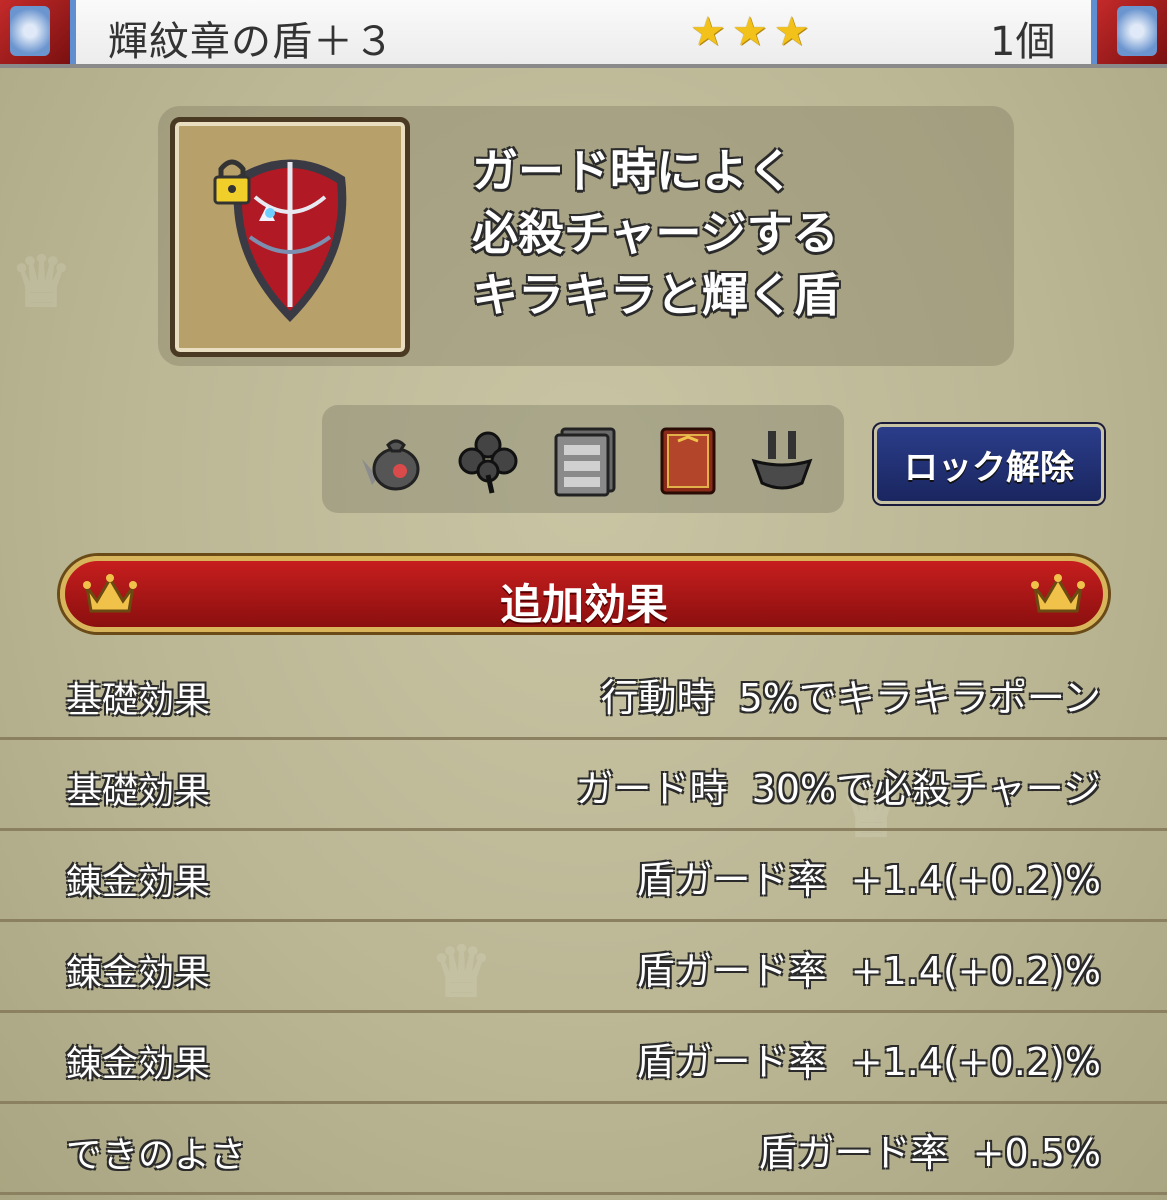  What do you see at coordinates (38, 32) in the screenshot?
I see `header-ornament-left` at bounding box center [38, 32].